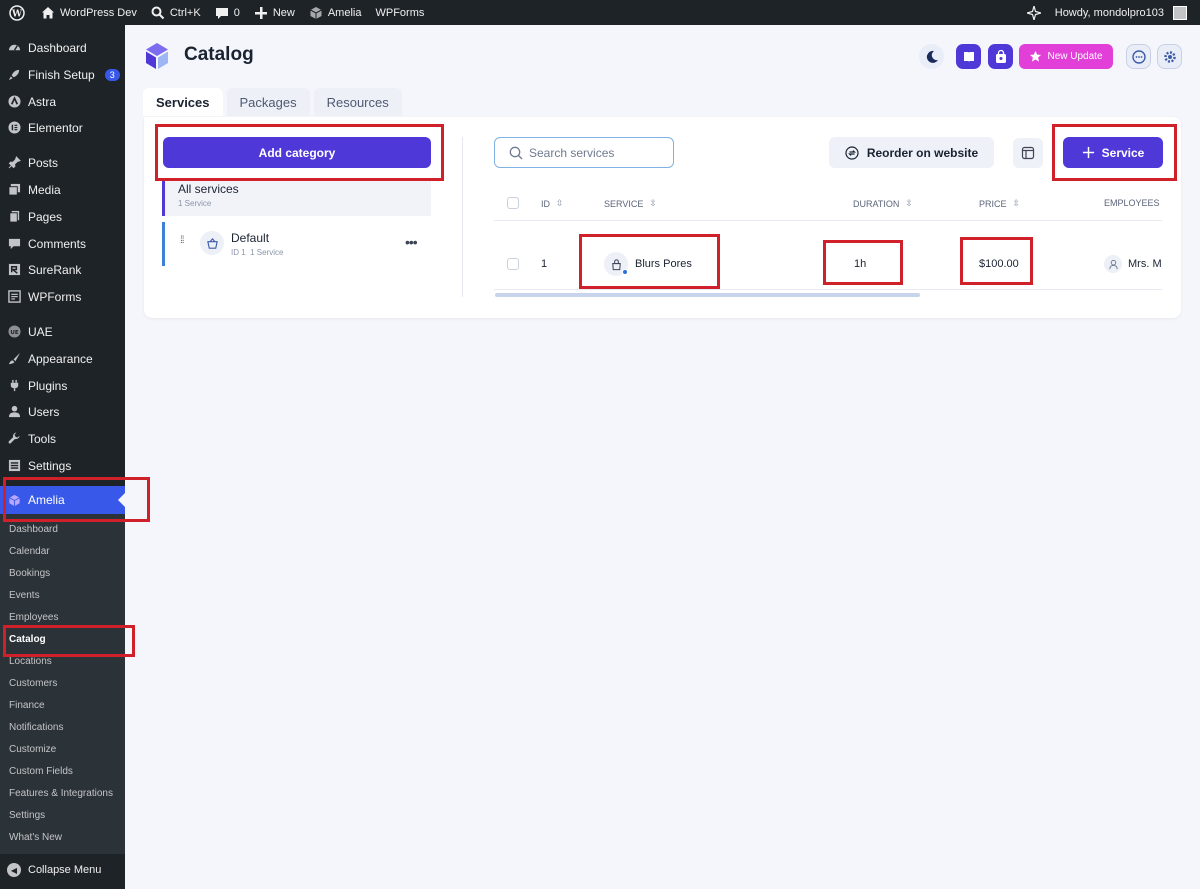 The width and height of the screenshot is (1200, 889). Describe the element at coordinates (62, 296) in the screenshot. I see `sidebar-item-wpforms: WPForms` at that location.